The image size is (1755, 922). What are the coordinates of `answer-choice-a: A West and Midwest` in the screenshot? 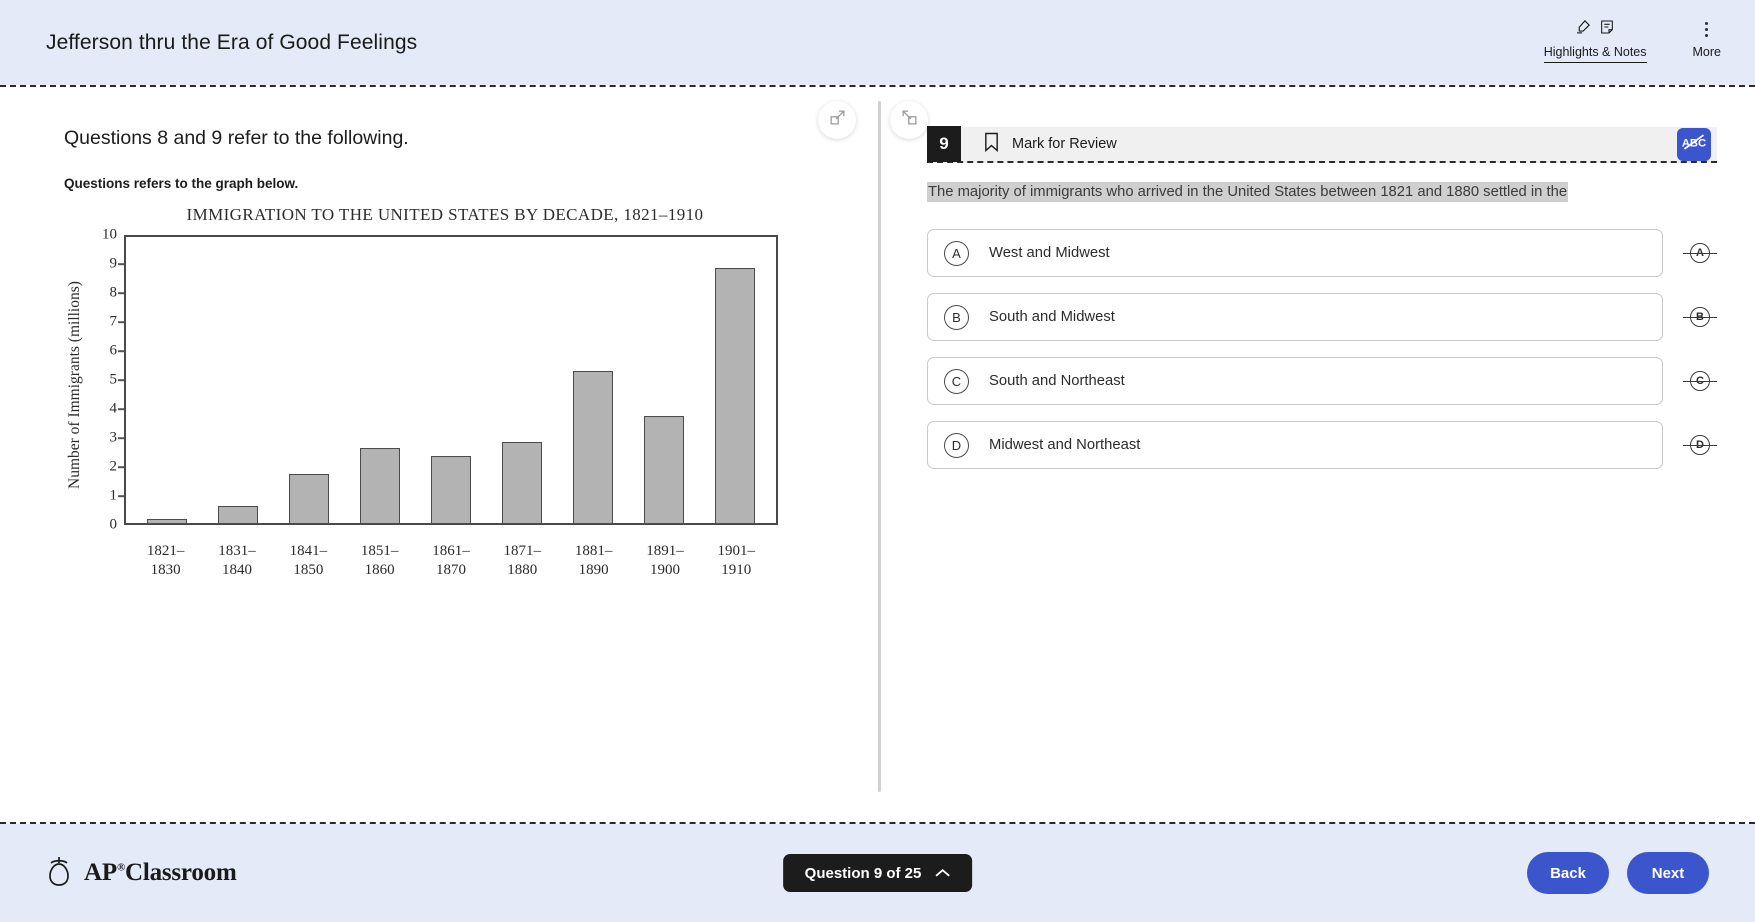 It's located at (1295, 253).